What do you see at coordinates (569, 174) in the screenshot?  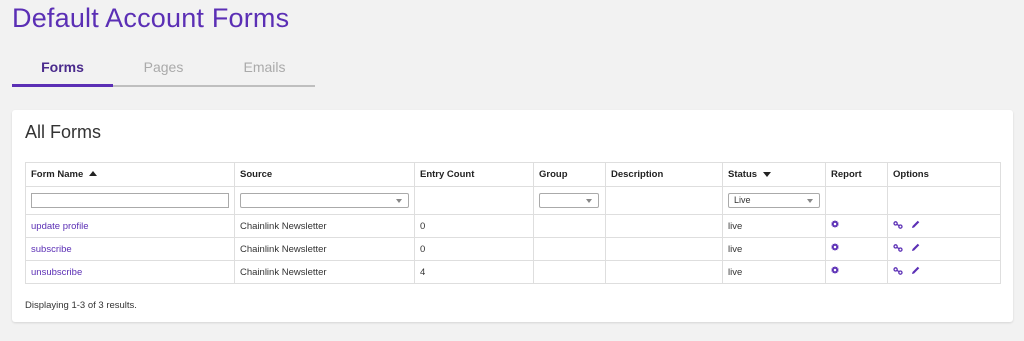 I see `col-header-group: Group` at bounding box center [569, 174].